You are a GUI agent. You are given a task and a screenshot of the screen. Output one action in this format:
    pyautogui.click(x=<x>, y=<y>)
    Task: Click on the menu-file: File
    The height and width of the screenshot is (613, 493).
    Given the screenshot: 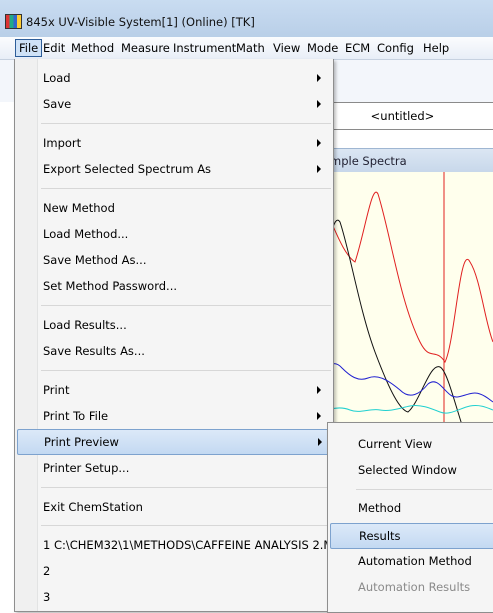 What is the action you would take?
    pyautogui.click(x=29, y=48)
    